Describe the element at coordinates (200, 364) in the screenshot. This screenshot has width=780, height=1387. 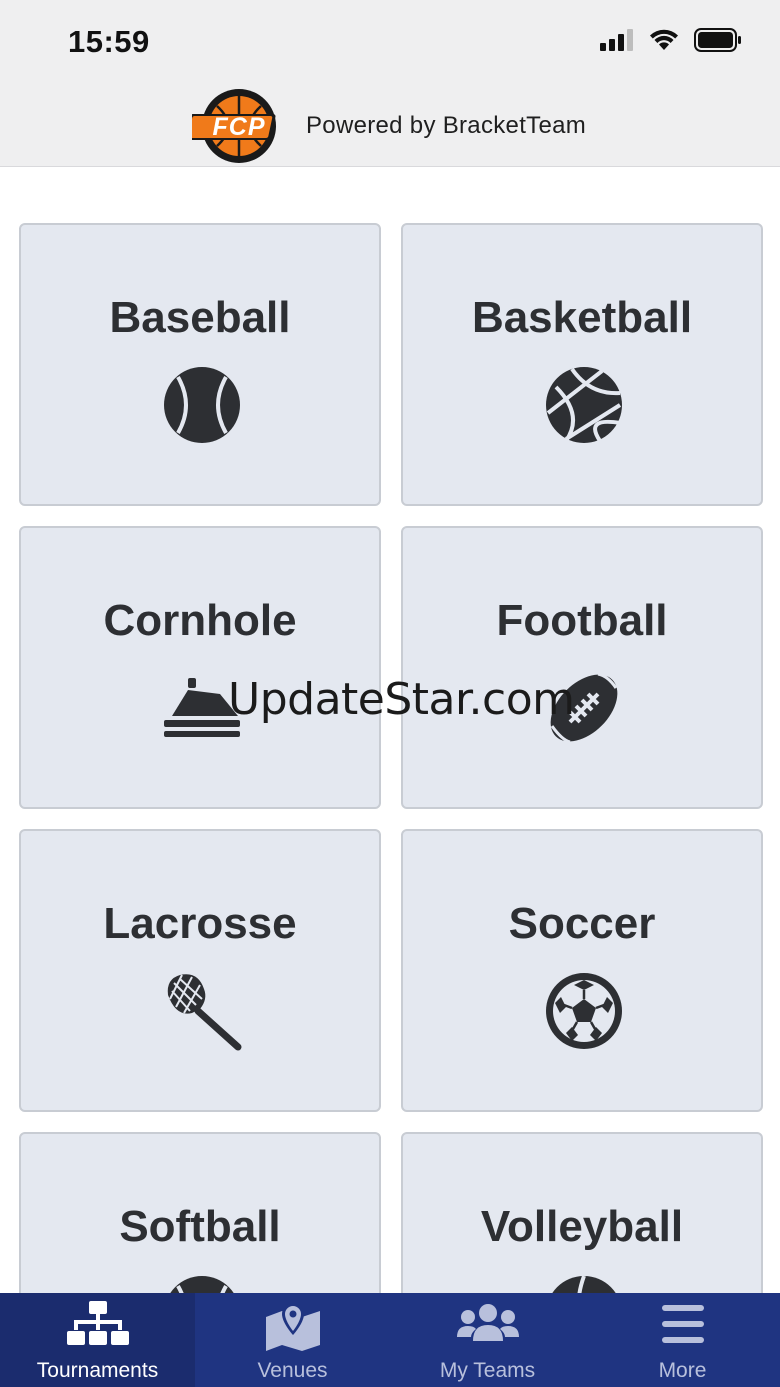
I see `sport-card-baseball: Baseball` at that location.